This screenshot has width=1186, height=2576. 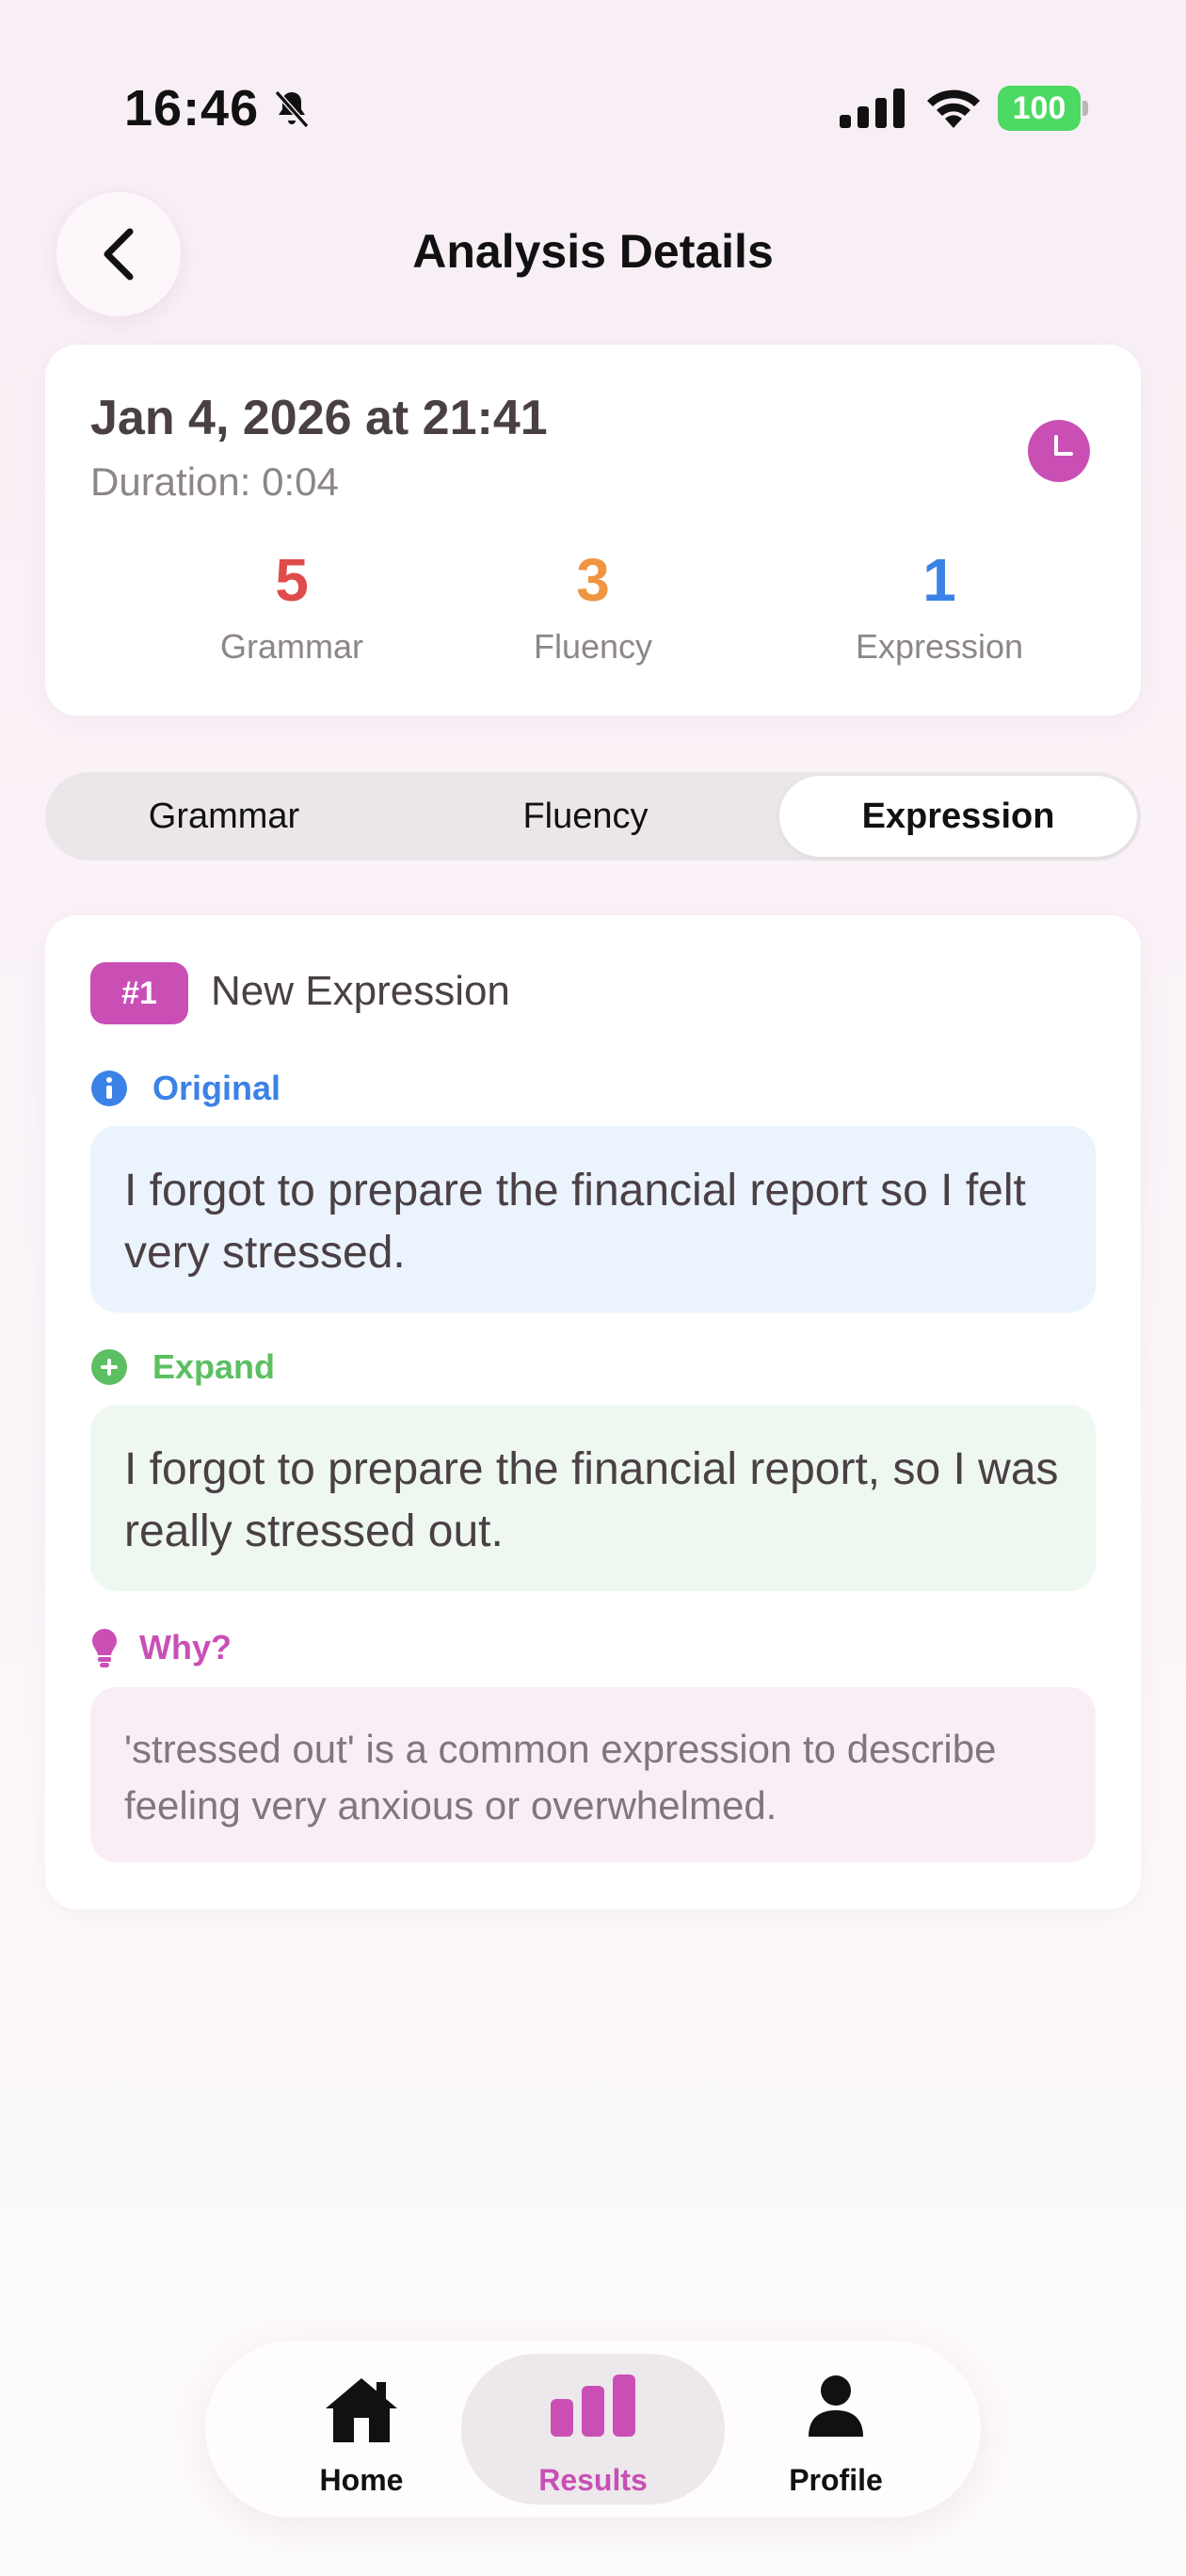 What do you see at coordinates (953, 108) in the screenshot?
I see `wifi-icon` at bounding box center [953, 108].